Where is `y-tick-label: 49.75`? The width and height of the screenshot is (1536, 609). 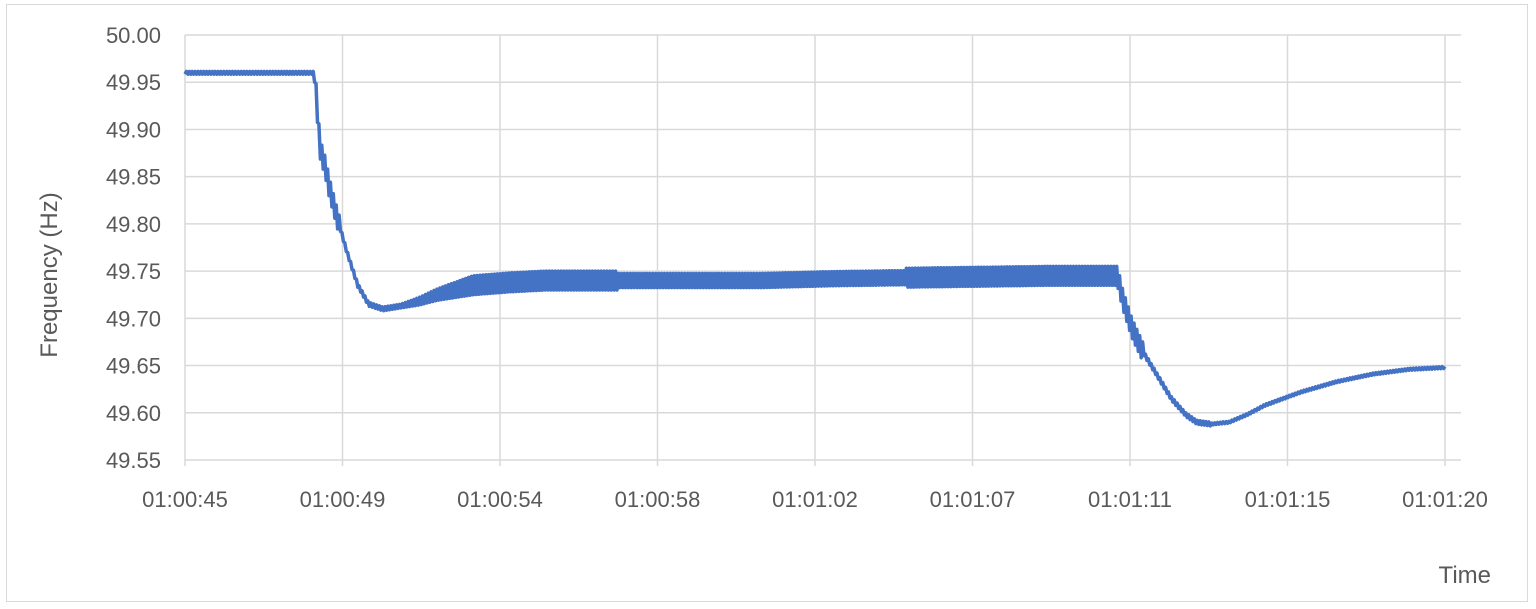
y-tick-label: 49.75 is located at coordinates (133, 271).